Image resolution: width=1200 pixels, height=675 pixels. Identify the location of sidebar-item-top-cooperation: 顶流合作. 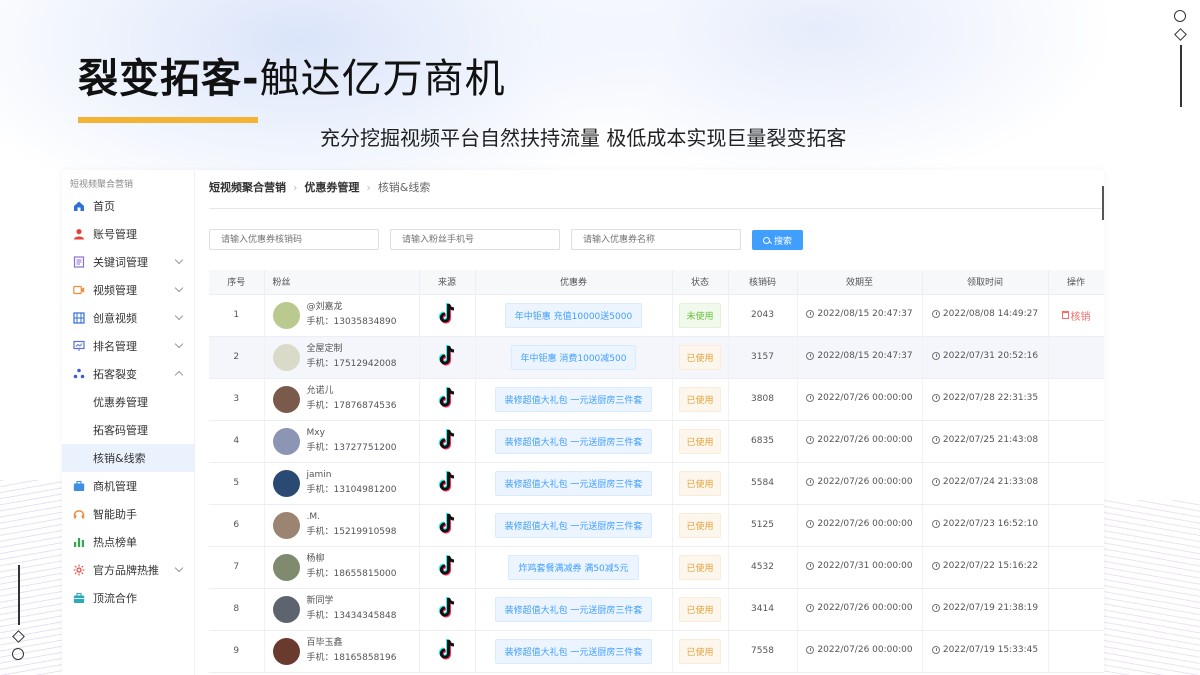
(128, 598).